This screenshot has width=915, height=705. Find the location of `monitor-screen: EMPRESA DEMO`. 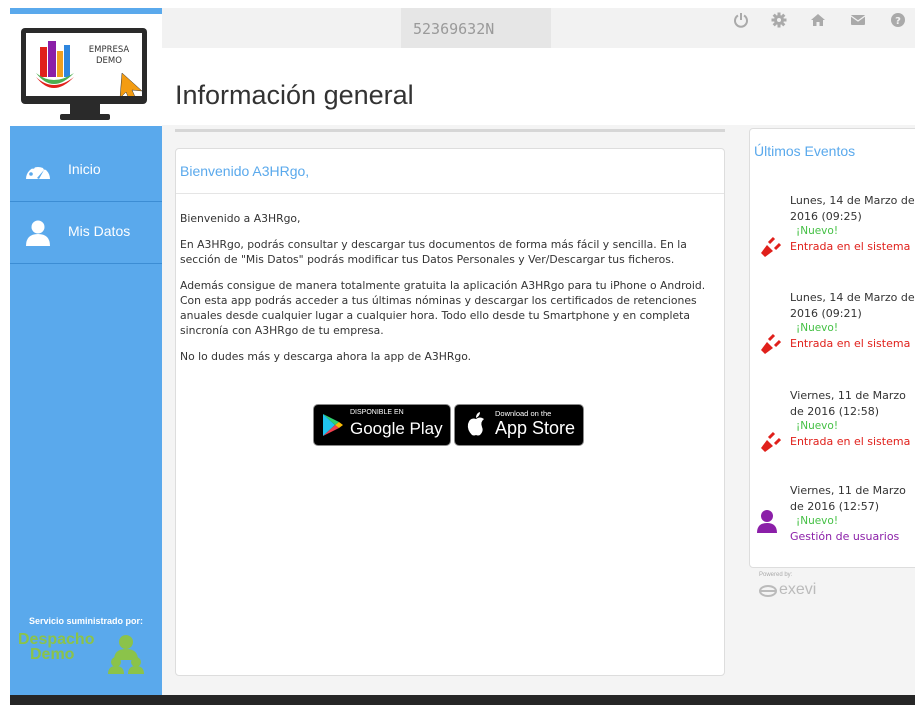

monitor-screen: EMPRESA DEMO is located at coordinates (84, 64).